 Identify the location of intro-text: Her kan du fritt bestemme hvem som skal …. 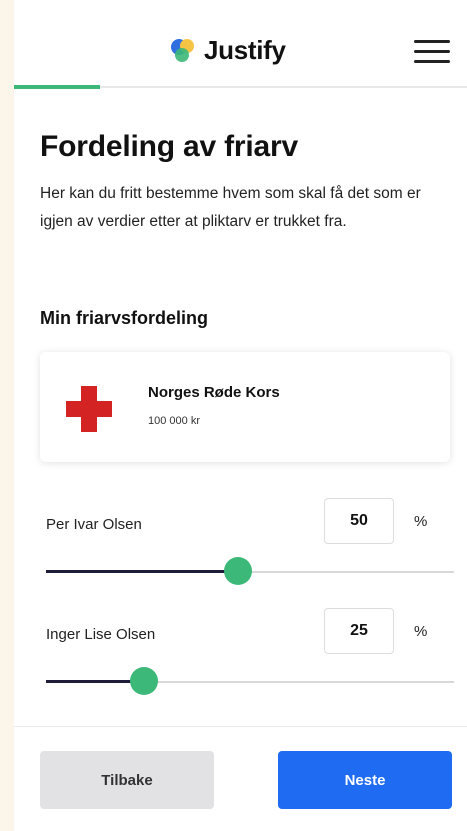
(230, 207).